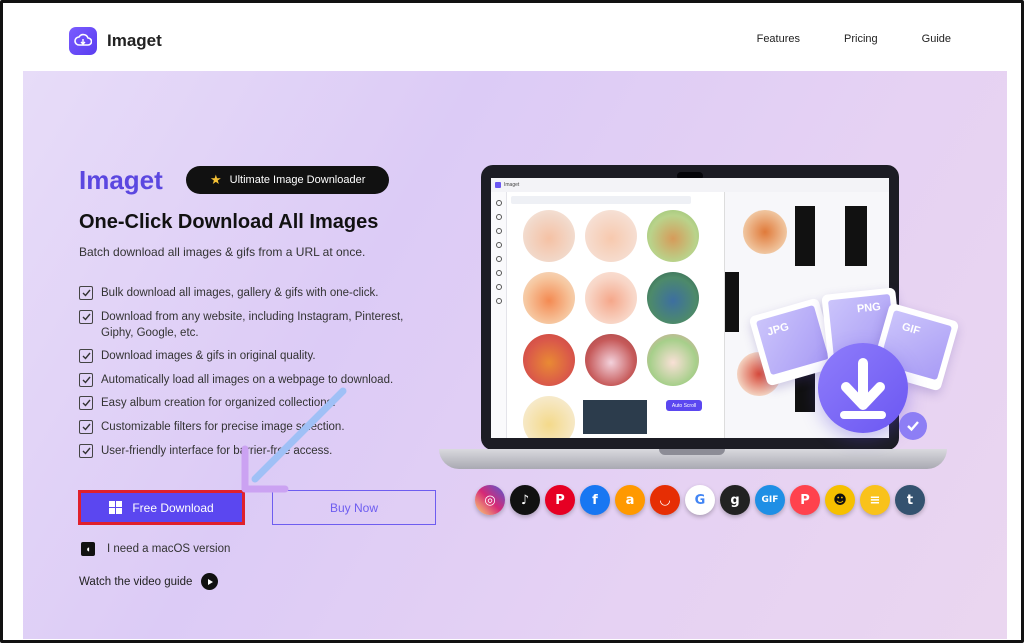 This screenshot has height=643, width=1024. Describe the element at coordinates (692, 452) in the screenshot. I see `laptop-base-notch` at that location.